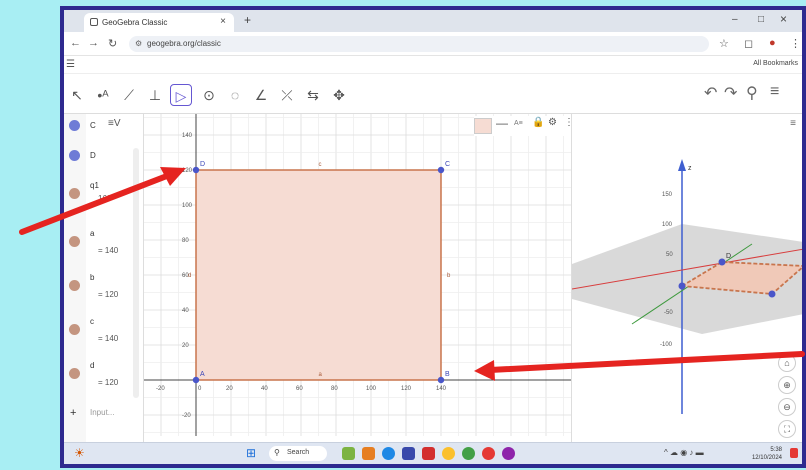 The width and height of the screenshot is (806, 470). What do you see at coordinates (247, 20) in the screenshot?
I see `new-tab-button: +` at bounding box center [247, 20].